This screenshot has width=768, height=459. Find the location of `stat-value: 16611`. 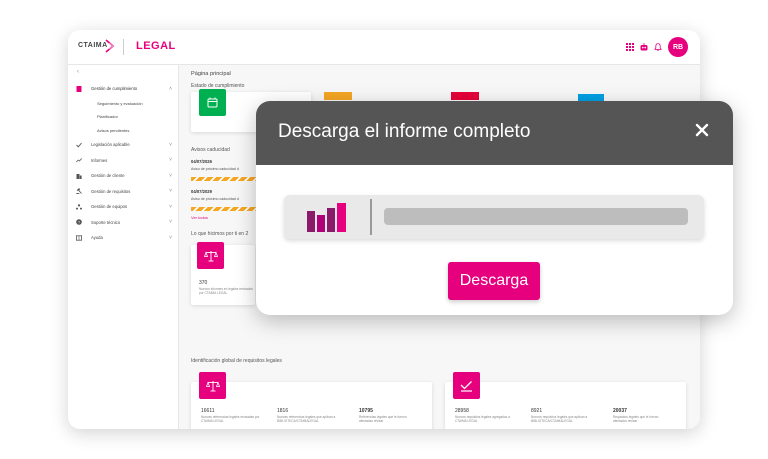

stat-value: 16611 is located at coordinates (208, 411).